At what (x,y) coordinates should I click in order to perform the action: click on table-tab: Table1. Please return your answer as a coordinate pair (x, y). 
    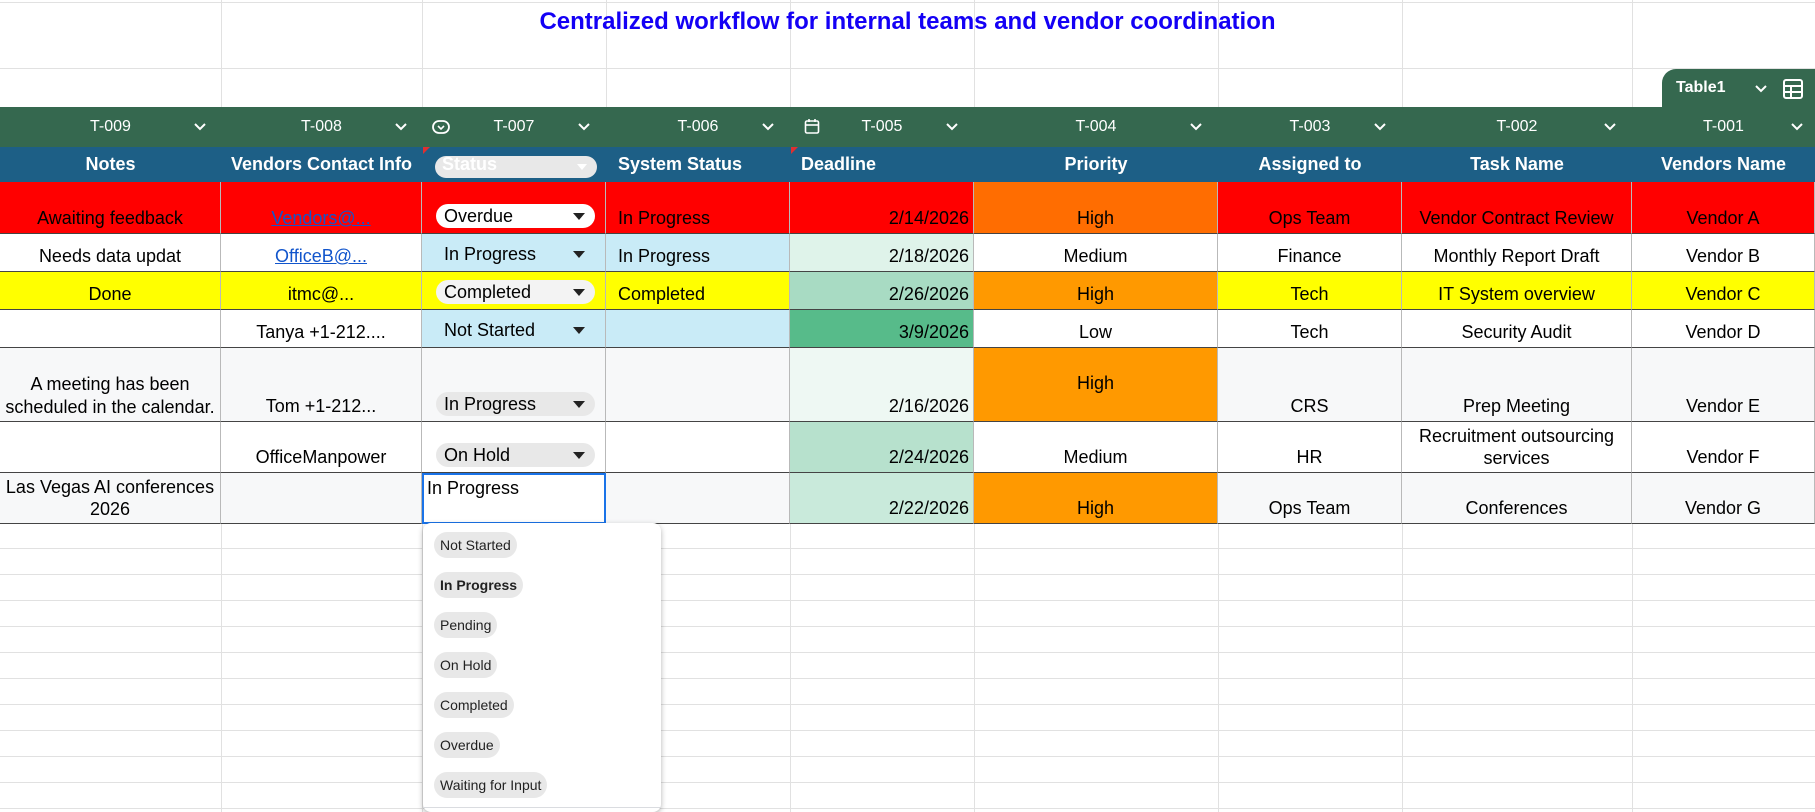
    Looking at the image, I should click on (1738, 88).